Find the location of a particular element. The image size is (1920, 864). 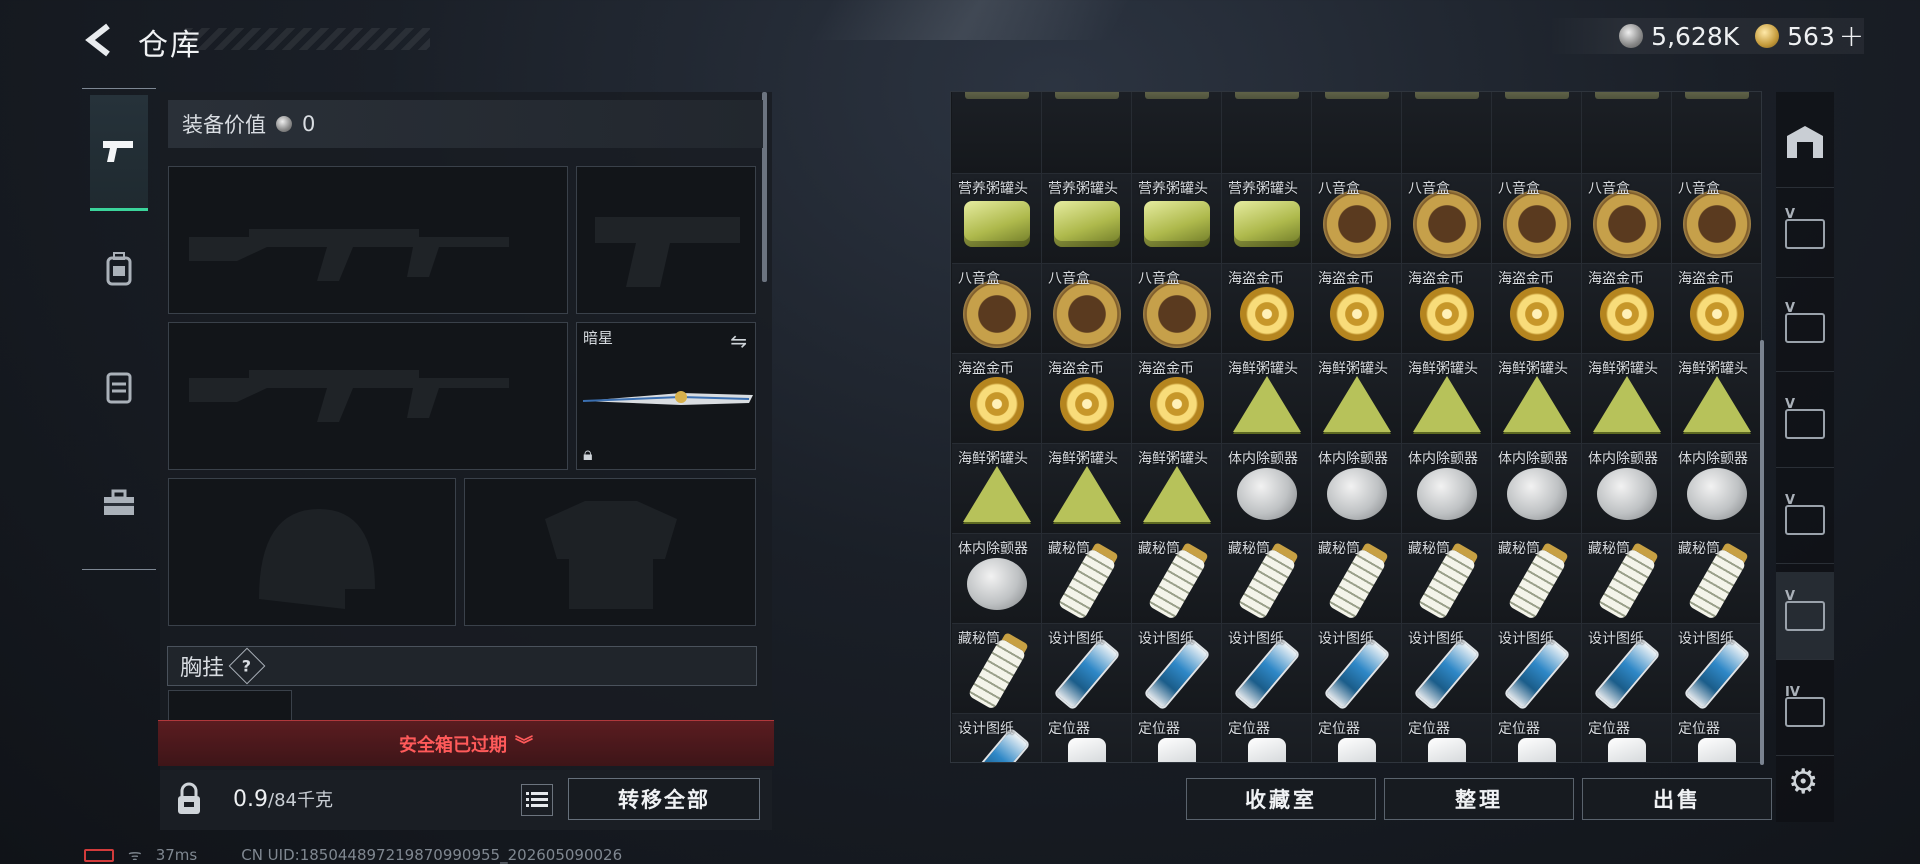

nav-weapons is located at coordinates (119, 153).